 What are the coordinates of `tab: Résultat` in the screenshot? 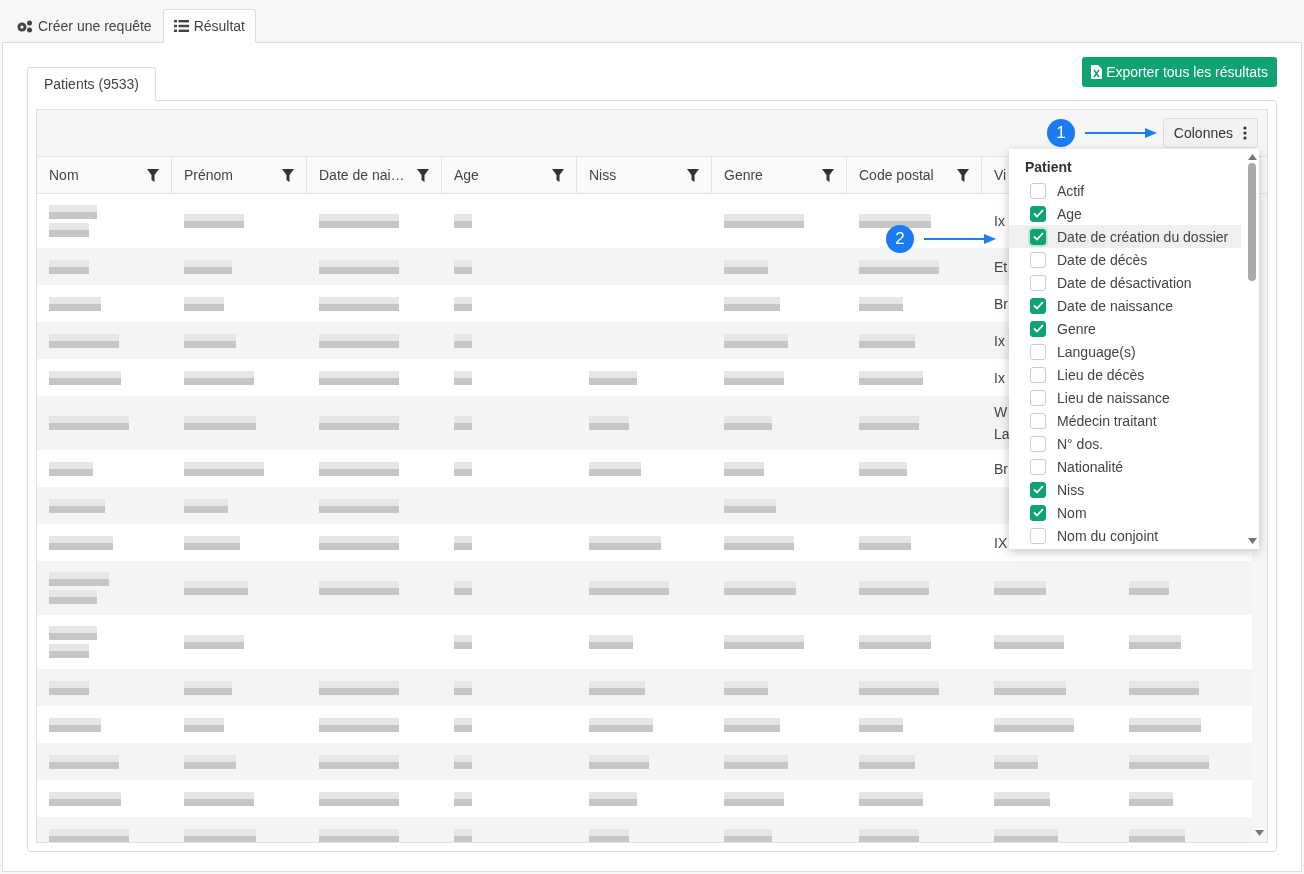 It's located at (209, 26).